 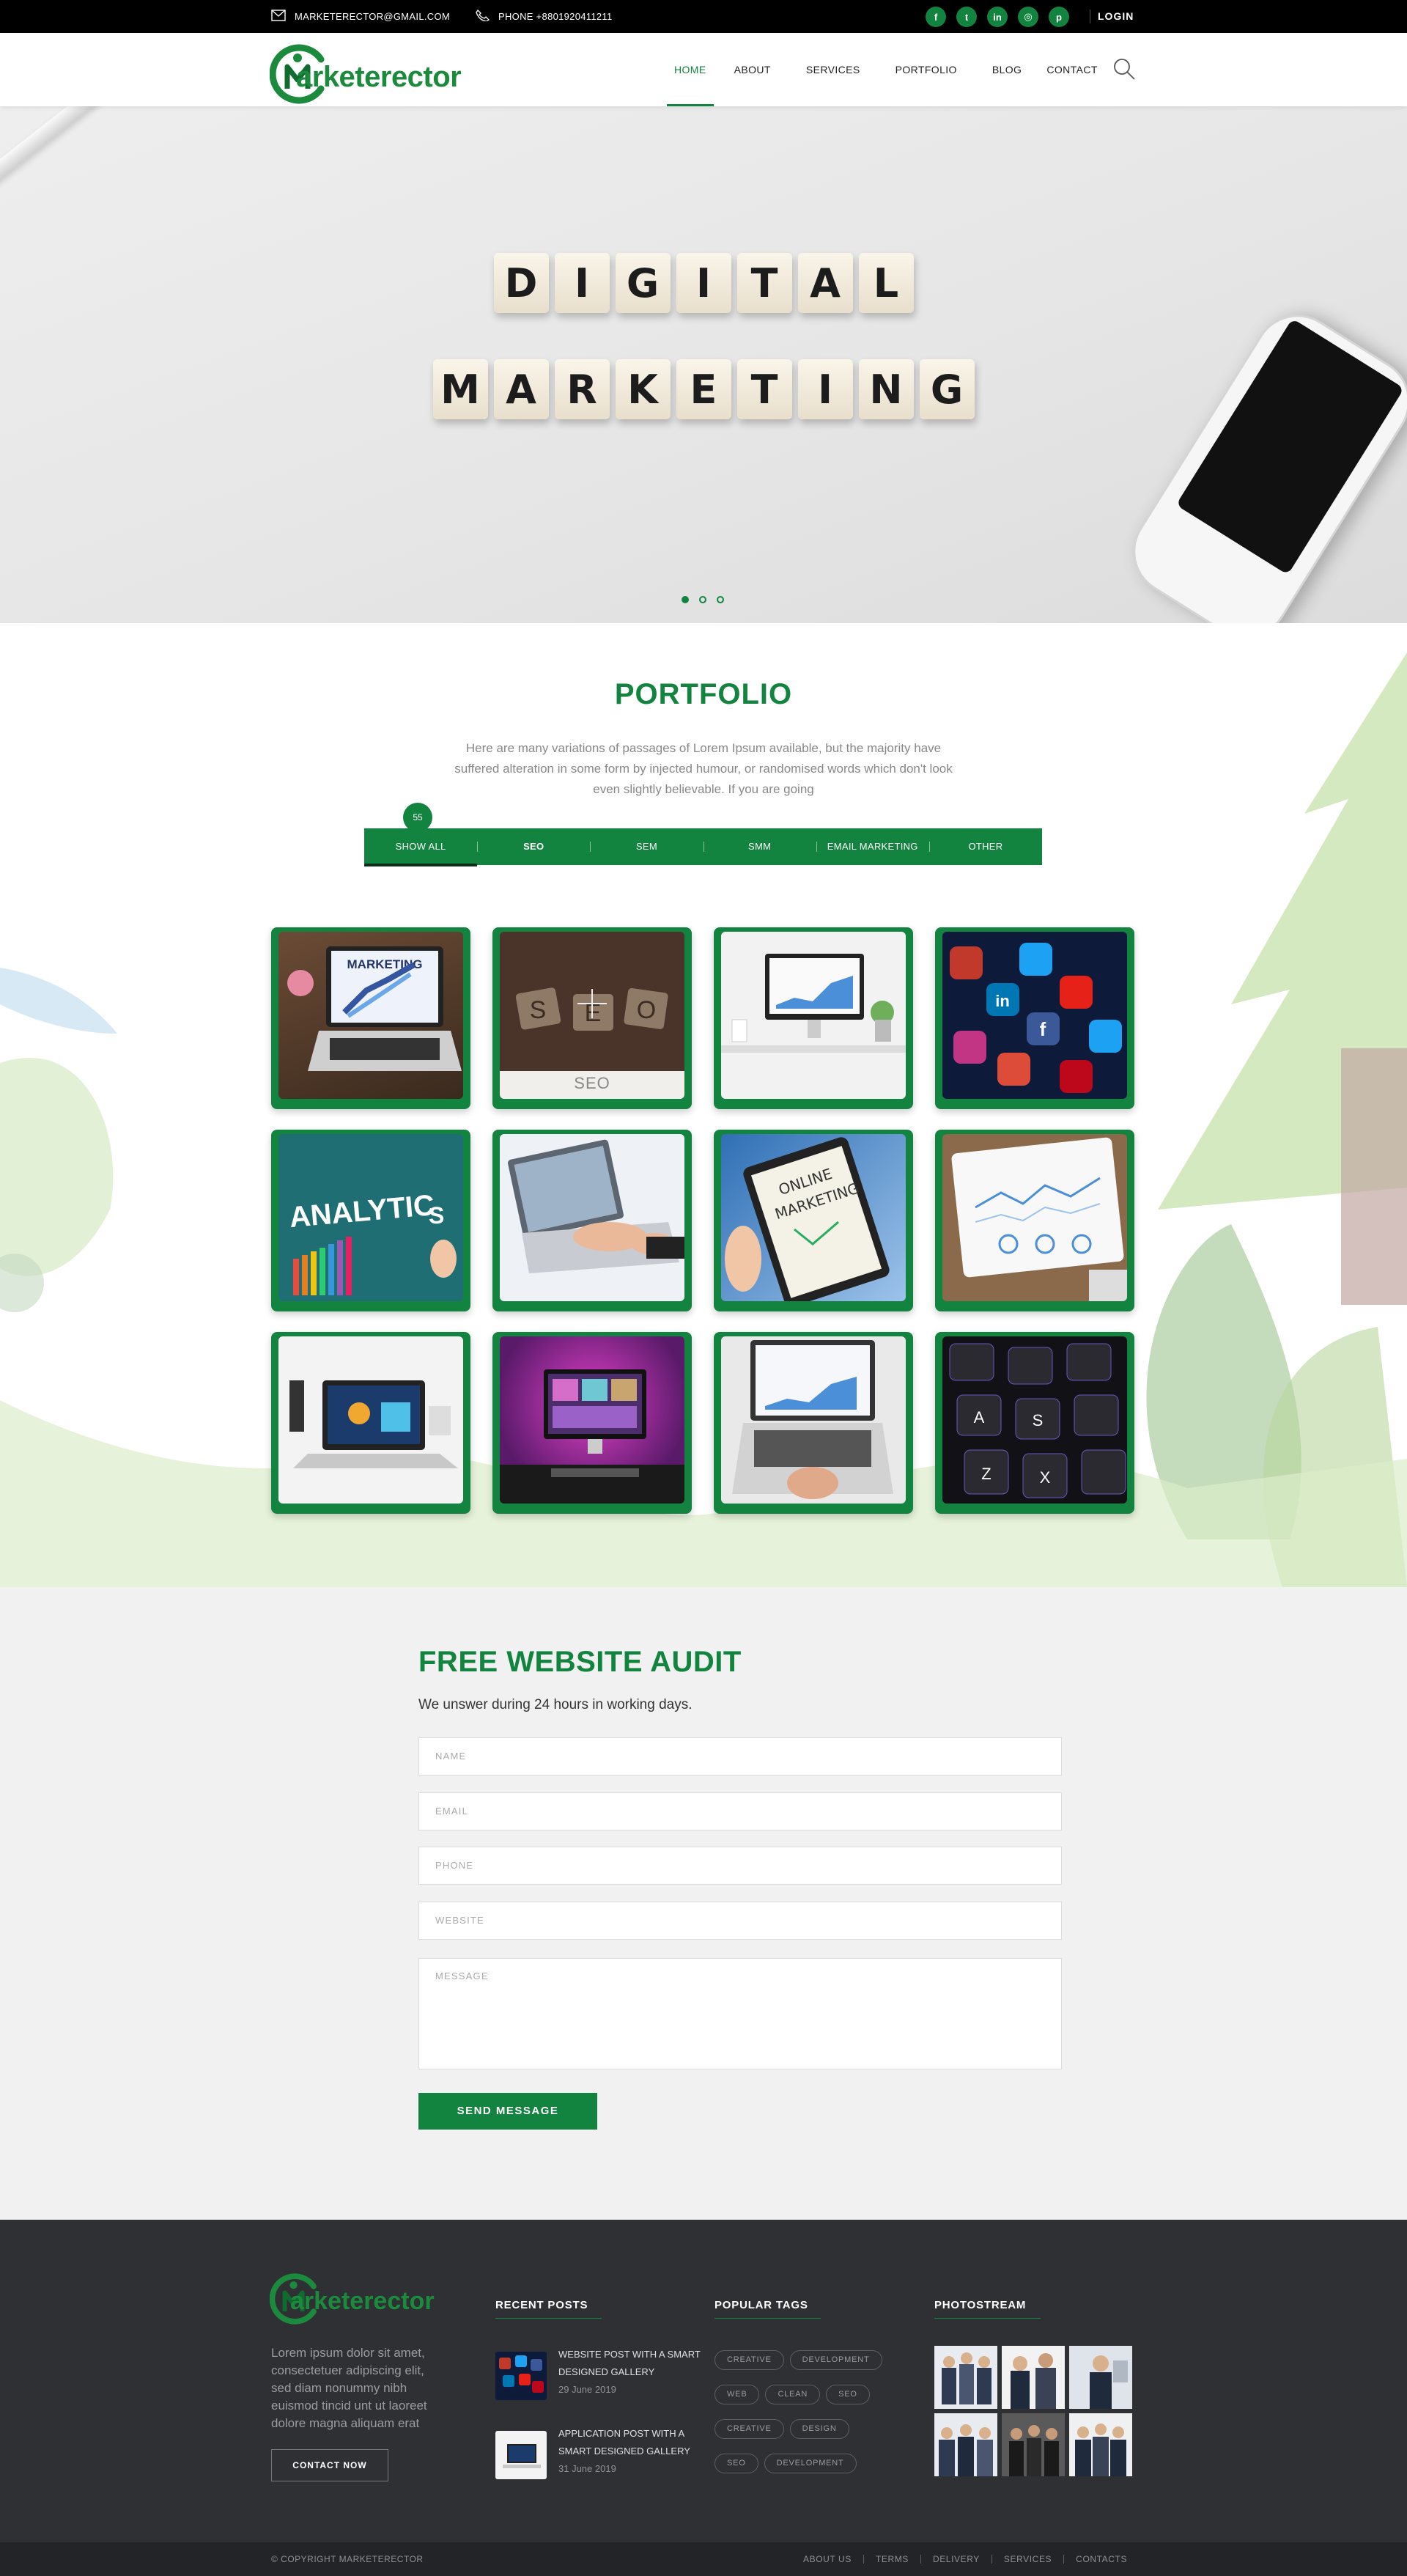 What do you see at coordinates (997, 17) in the screenshot?
I see `linkedin-icon: in` at bounding box center [997, 17].